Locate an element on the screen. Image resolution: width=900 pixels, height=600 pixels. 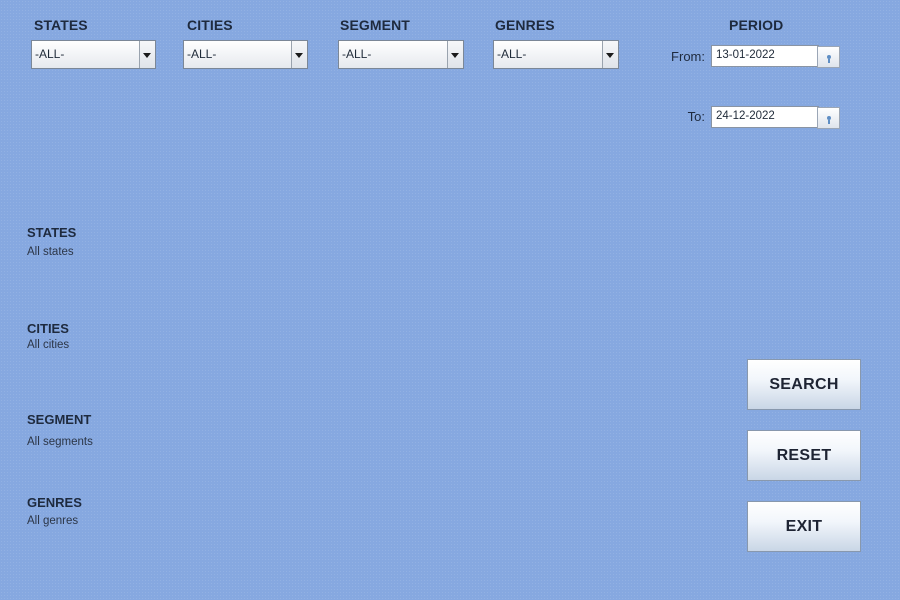
states-dropdown: -ALL- is located at coordinates (93, 54).